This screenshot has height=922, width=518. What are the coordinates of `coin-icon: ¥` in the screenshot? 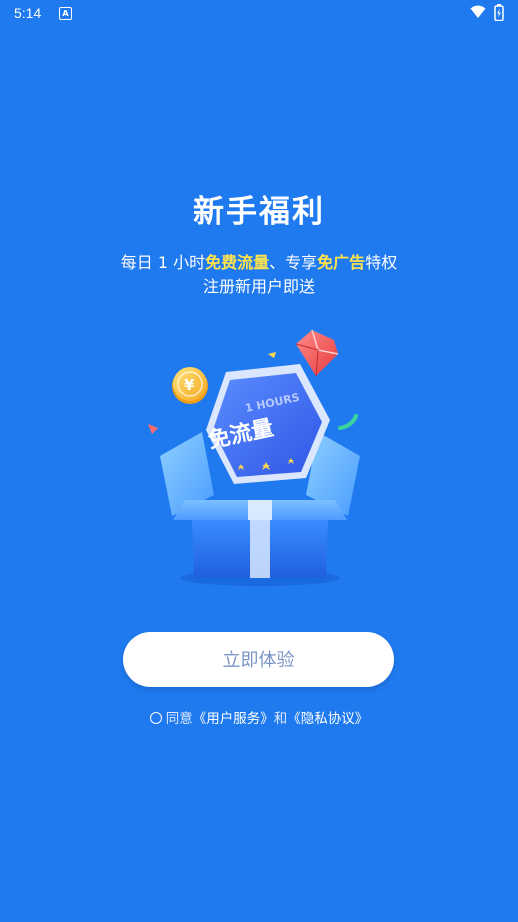 It's located at (190, 385).